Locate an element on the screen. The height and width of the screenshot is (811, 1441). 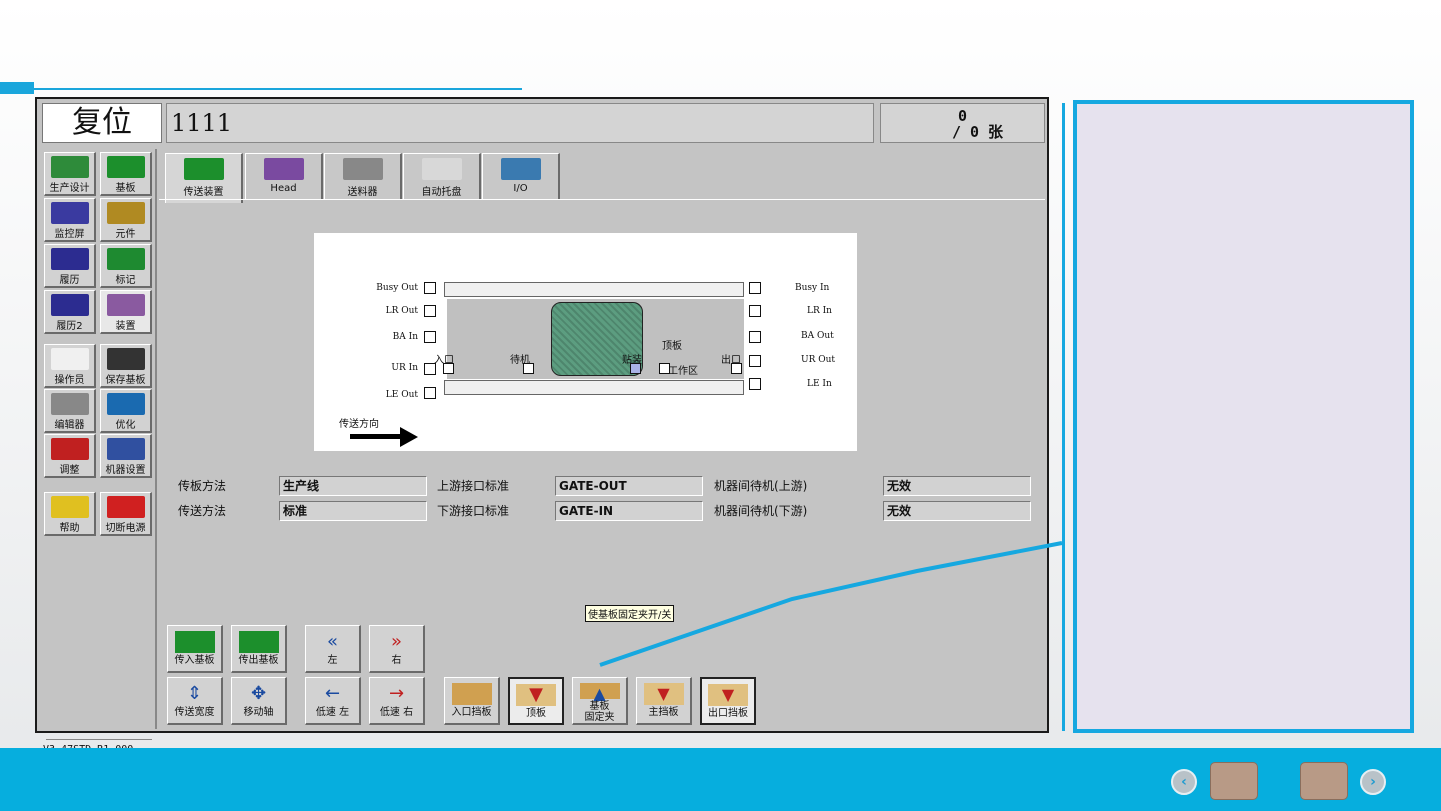
conveyor-width-button: ⇕ 传送宽度 is located at coordinates (195, 701).